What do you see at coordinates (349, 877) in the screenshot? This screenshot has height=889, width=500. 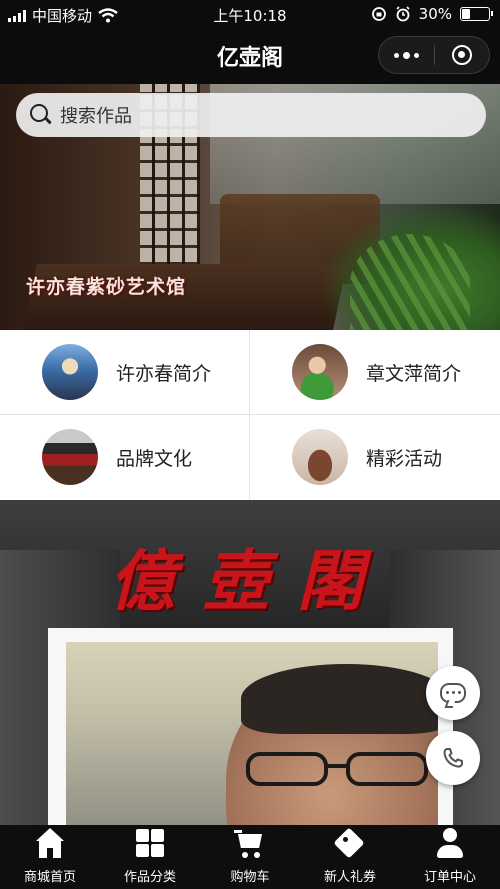 I see `tab-label: 新人礼券` at bounding box center [349, 877].